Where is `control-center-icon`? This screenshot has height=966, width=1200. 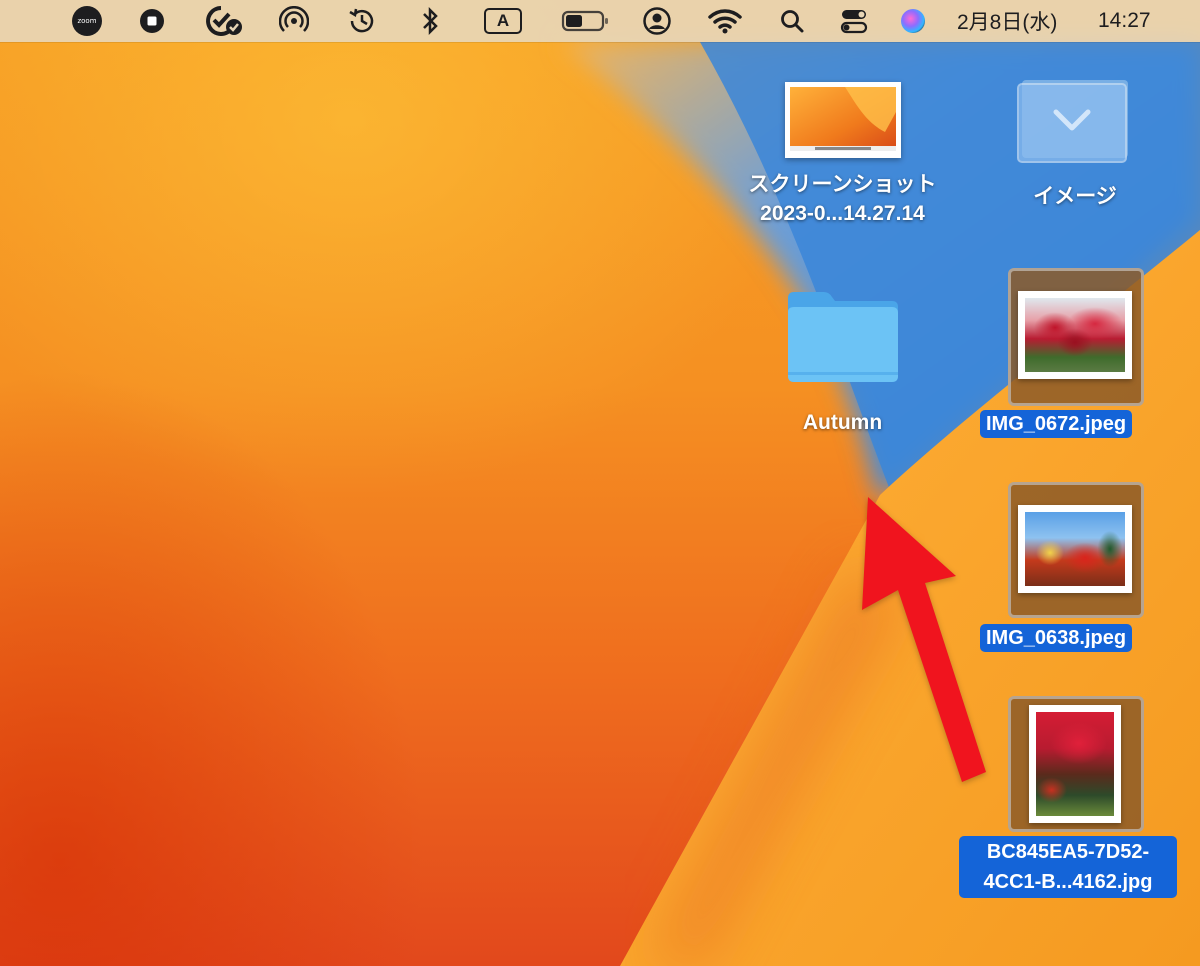
control-center-icon is located at coordinates (854, 21).